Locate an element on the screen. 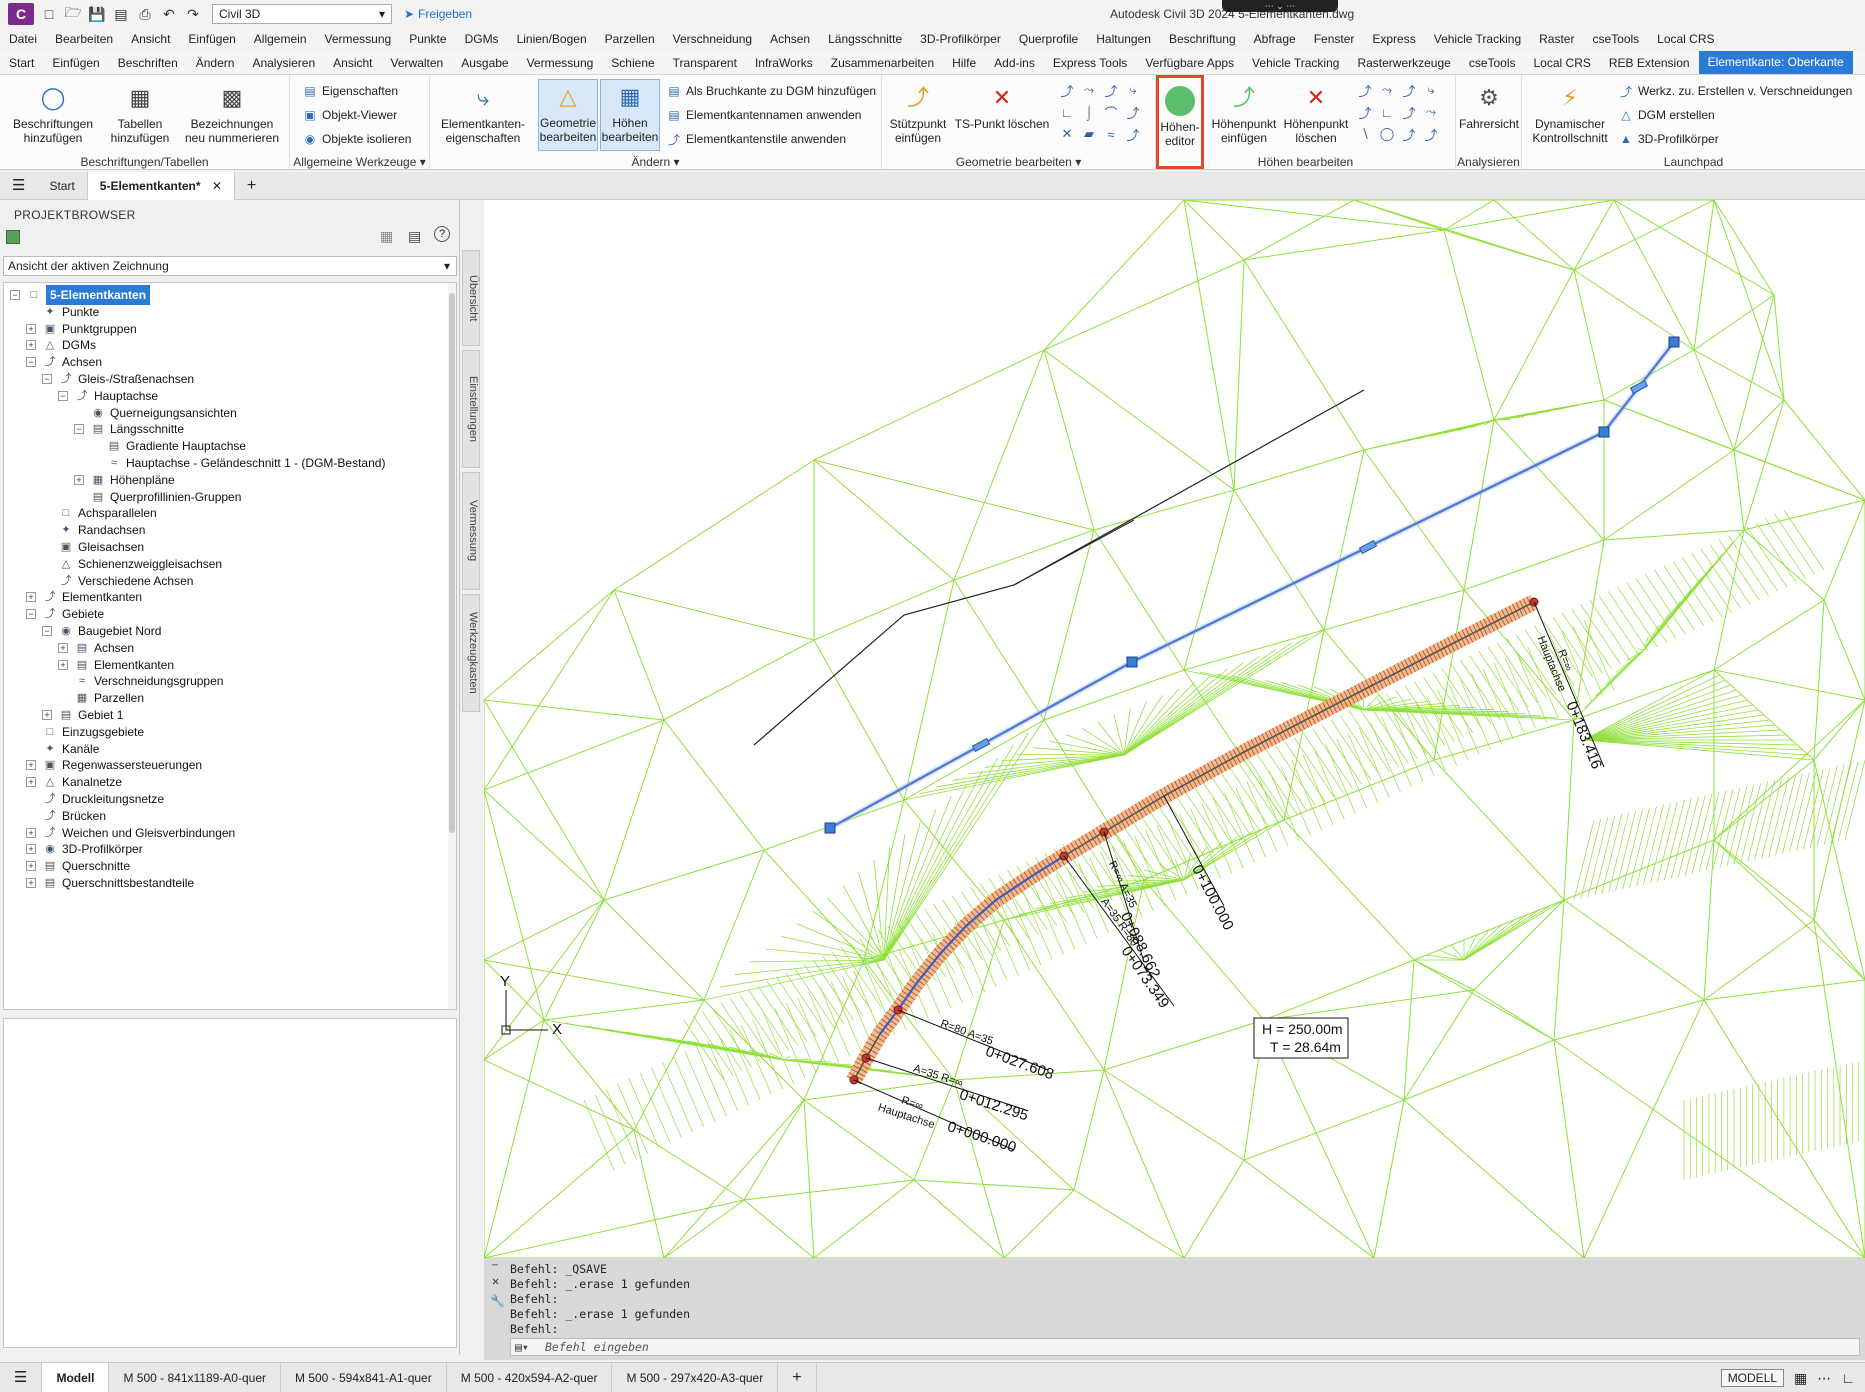 Image resolution: width=1865 pixels, height=1392 pixels. undo-icon: ↶ is located at coordinates (169, 14).